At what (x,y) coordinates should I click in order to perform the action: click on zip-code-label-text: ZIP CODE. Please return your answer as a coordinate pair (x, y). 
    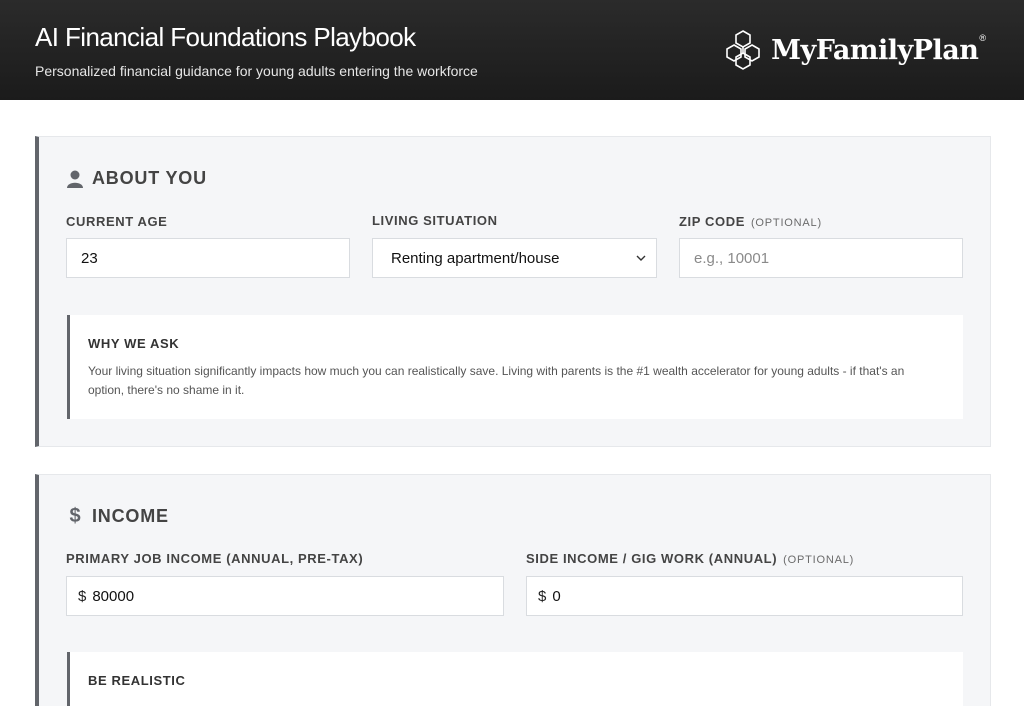
    Looking at the image, I should click on (712, 221).